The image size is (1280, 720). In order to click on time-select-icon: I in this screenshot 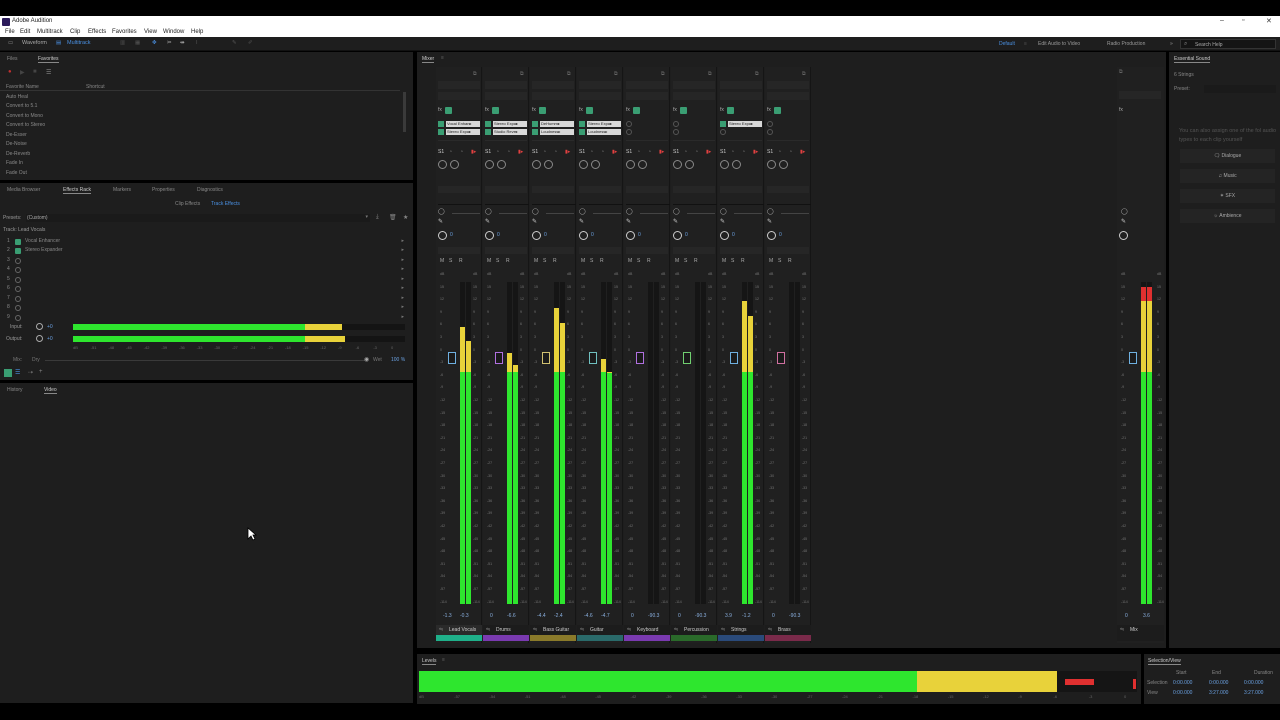, I will do `click(197, 43)`.